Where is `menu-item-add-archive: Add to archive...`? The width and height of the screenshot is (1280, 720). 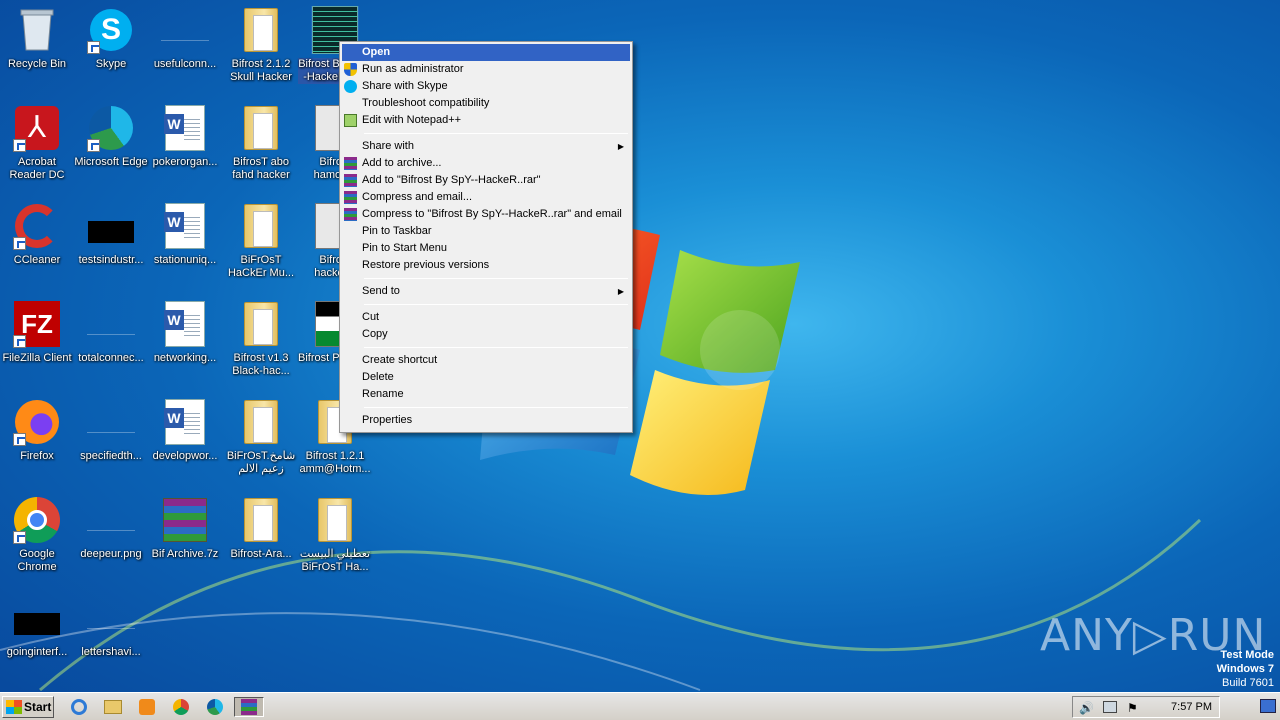 menu-item-add-archive: Add to archive... is located at coordinates (486, 163).